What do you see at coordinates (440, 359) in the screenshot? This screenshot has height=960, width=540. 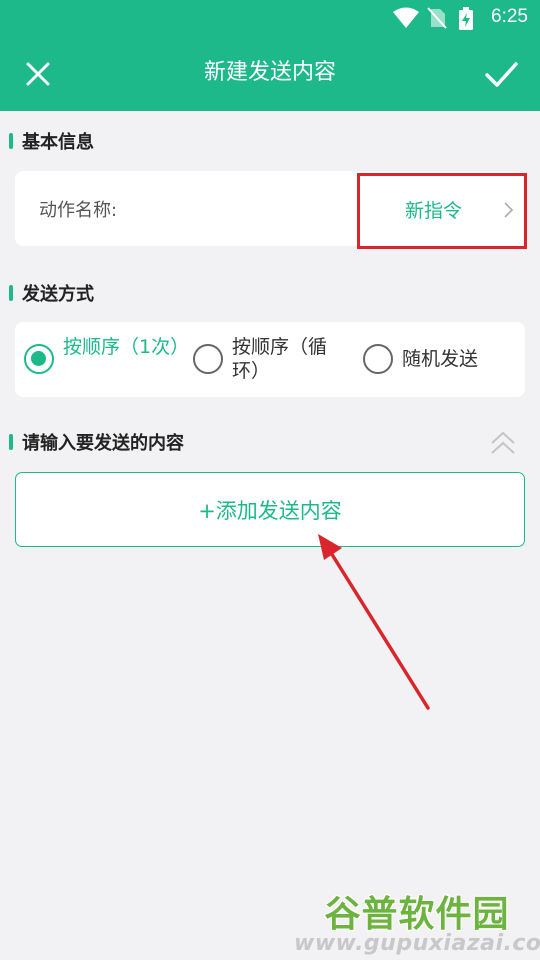 I see `radio-label: 随机发送` at bounding box center [440, 359].